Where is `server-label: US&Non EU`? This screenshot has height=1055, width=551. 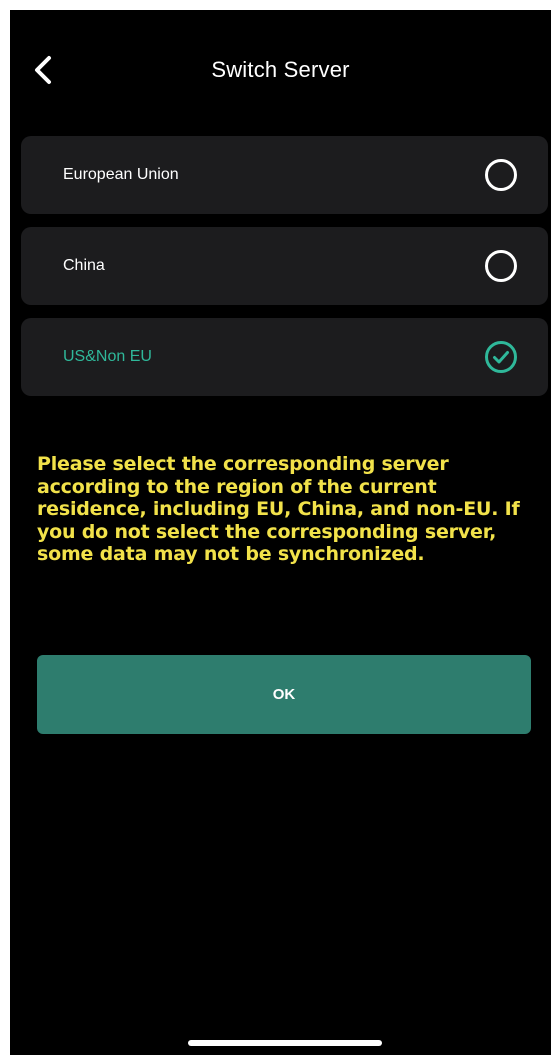 server-label: US&Non EU is located at coordinates (107, 356).